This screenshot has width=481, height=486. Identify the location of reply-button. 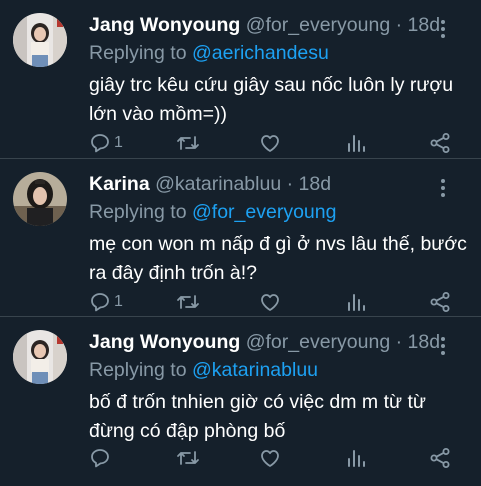
(101, 458).